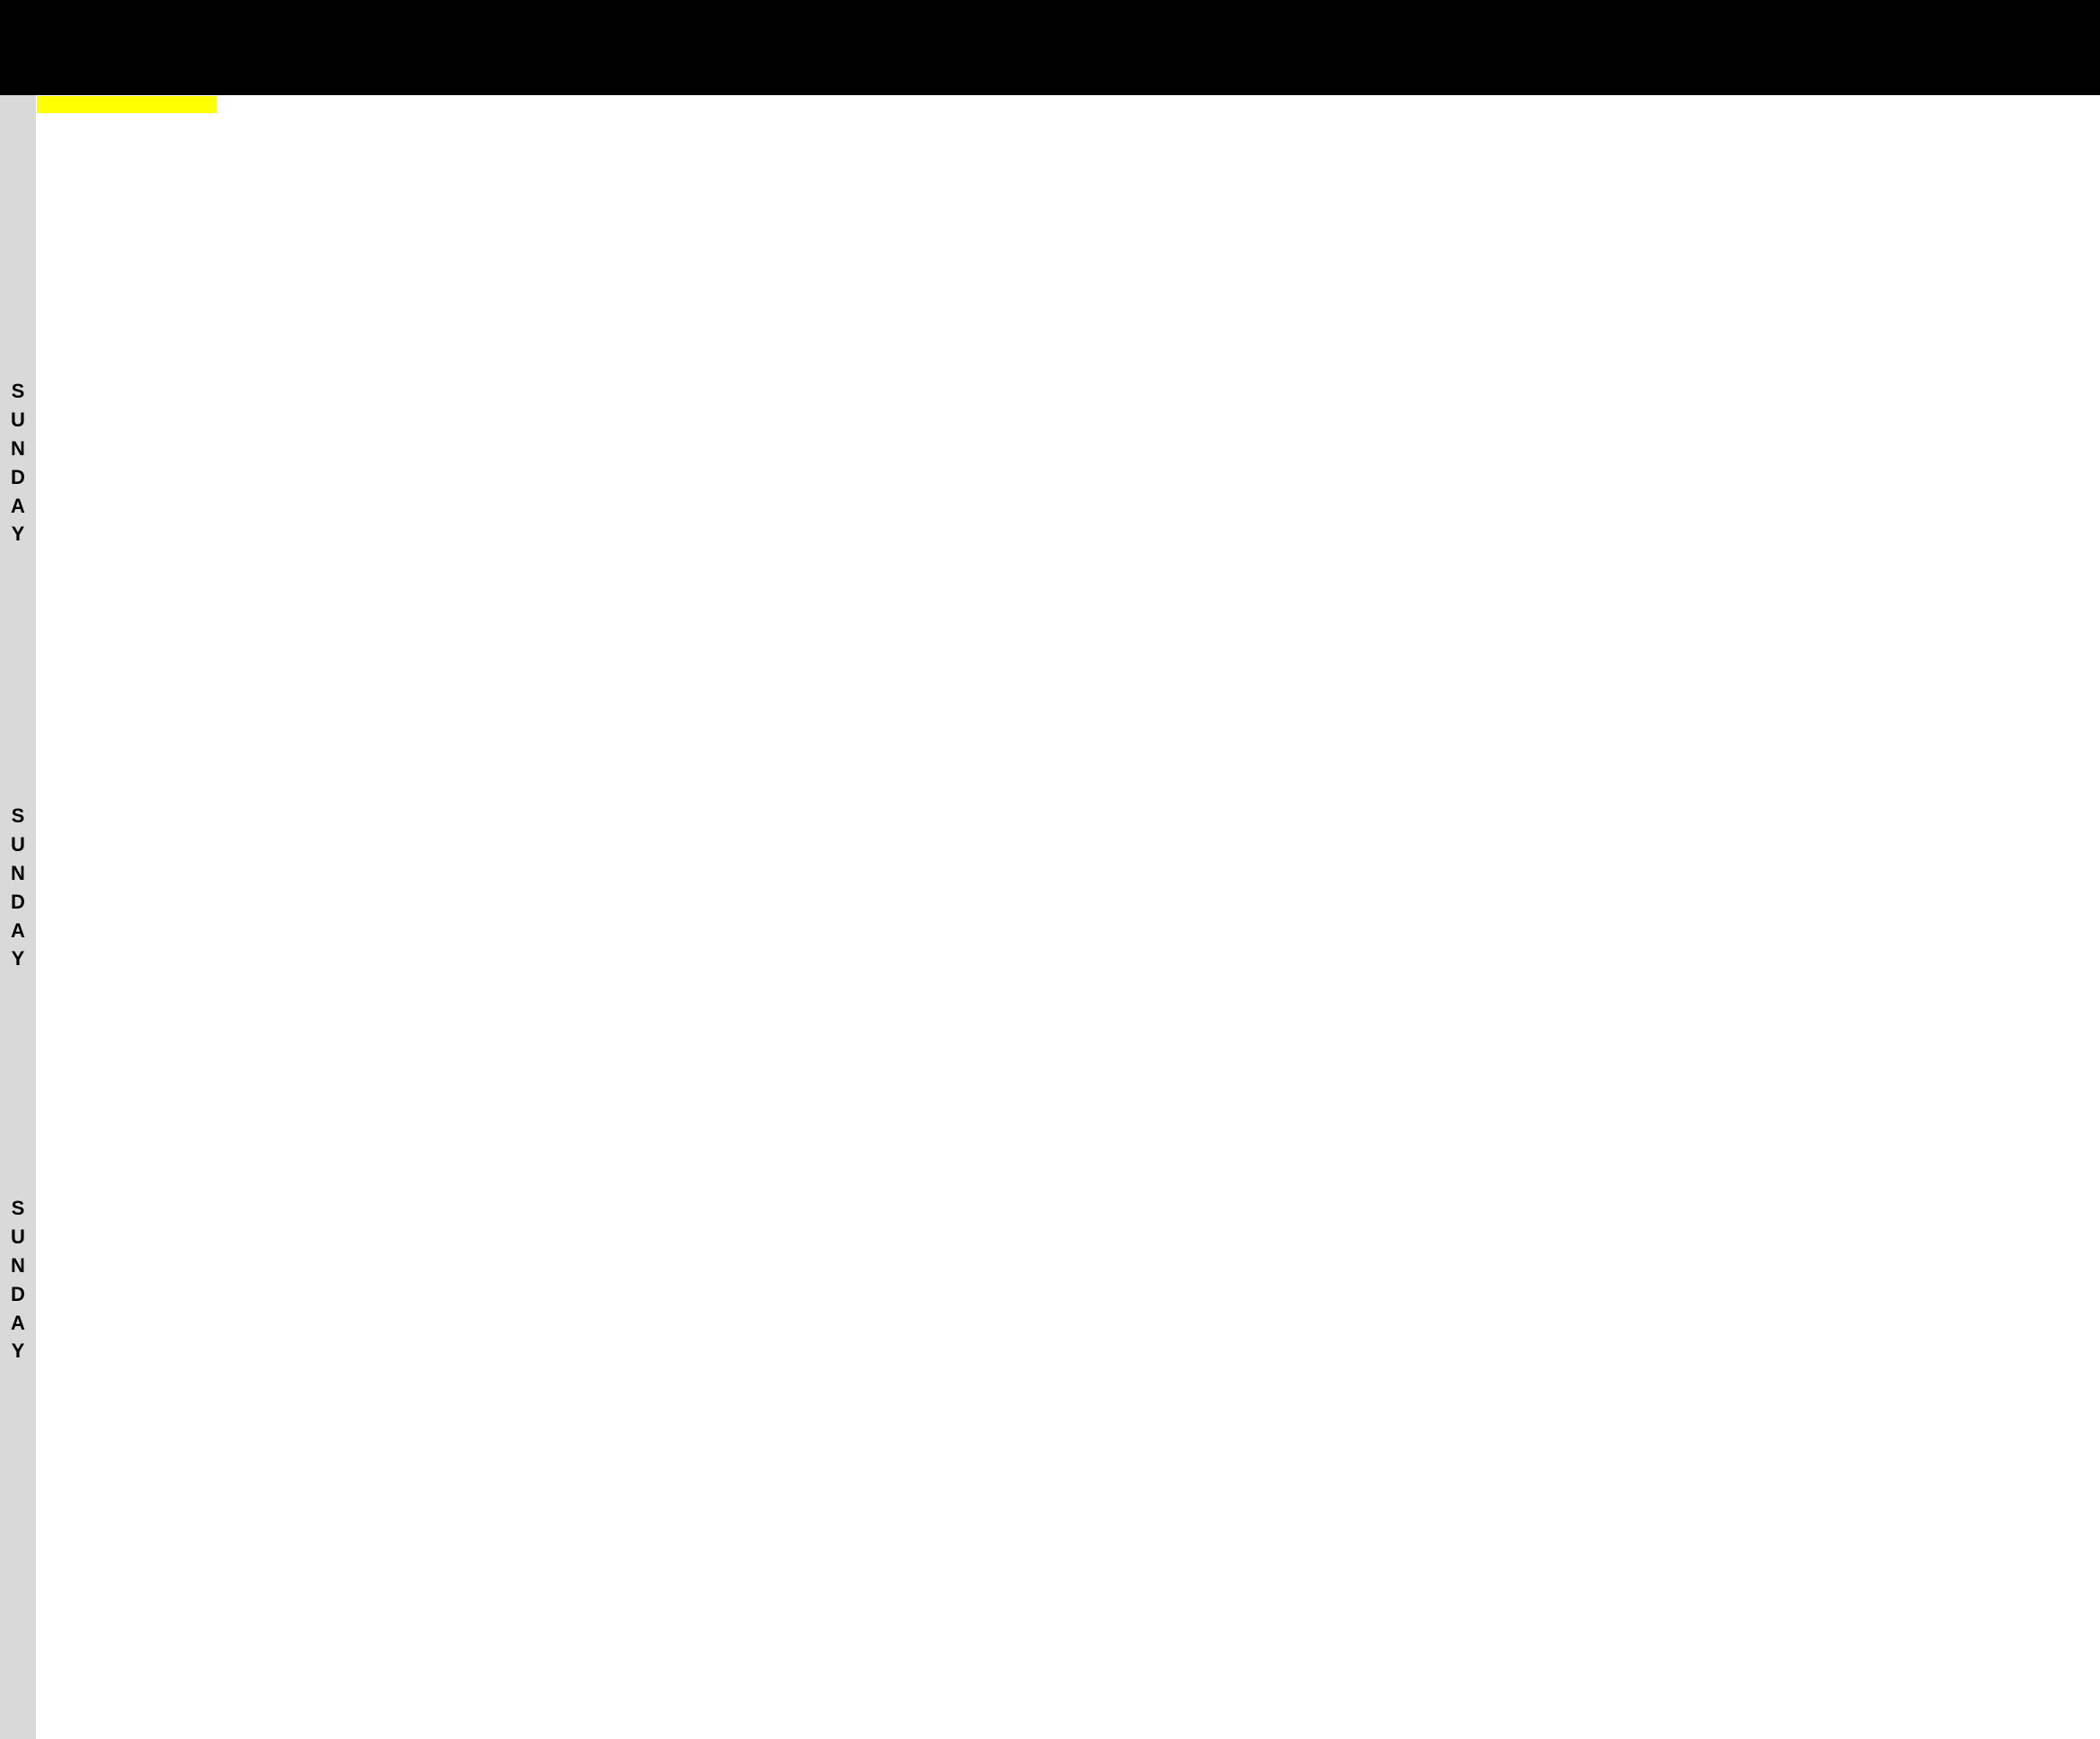  I want to click on date-chip, so click(126, 104).